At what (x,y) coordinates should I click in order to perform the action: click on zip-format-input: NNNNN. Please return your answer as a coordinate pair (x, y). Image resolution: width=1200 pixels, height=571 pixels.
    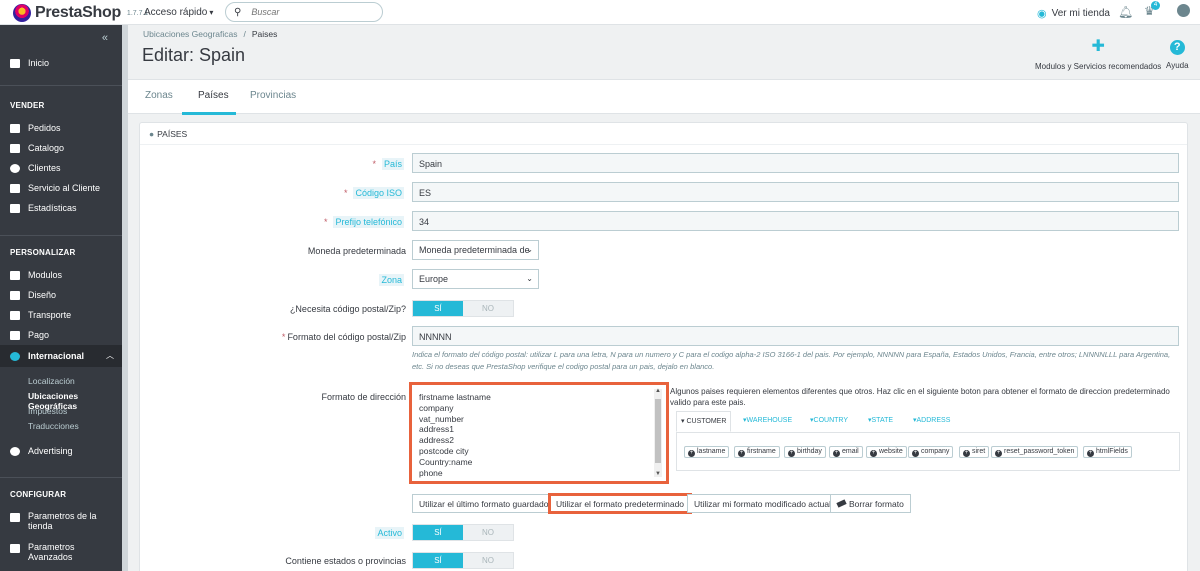
    Looking at the image, I should click on (795, 336).